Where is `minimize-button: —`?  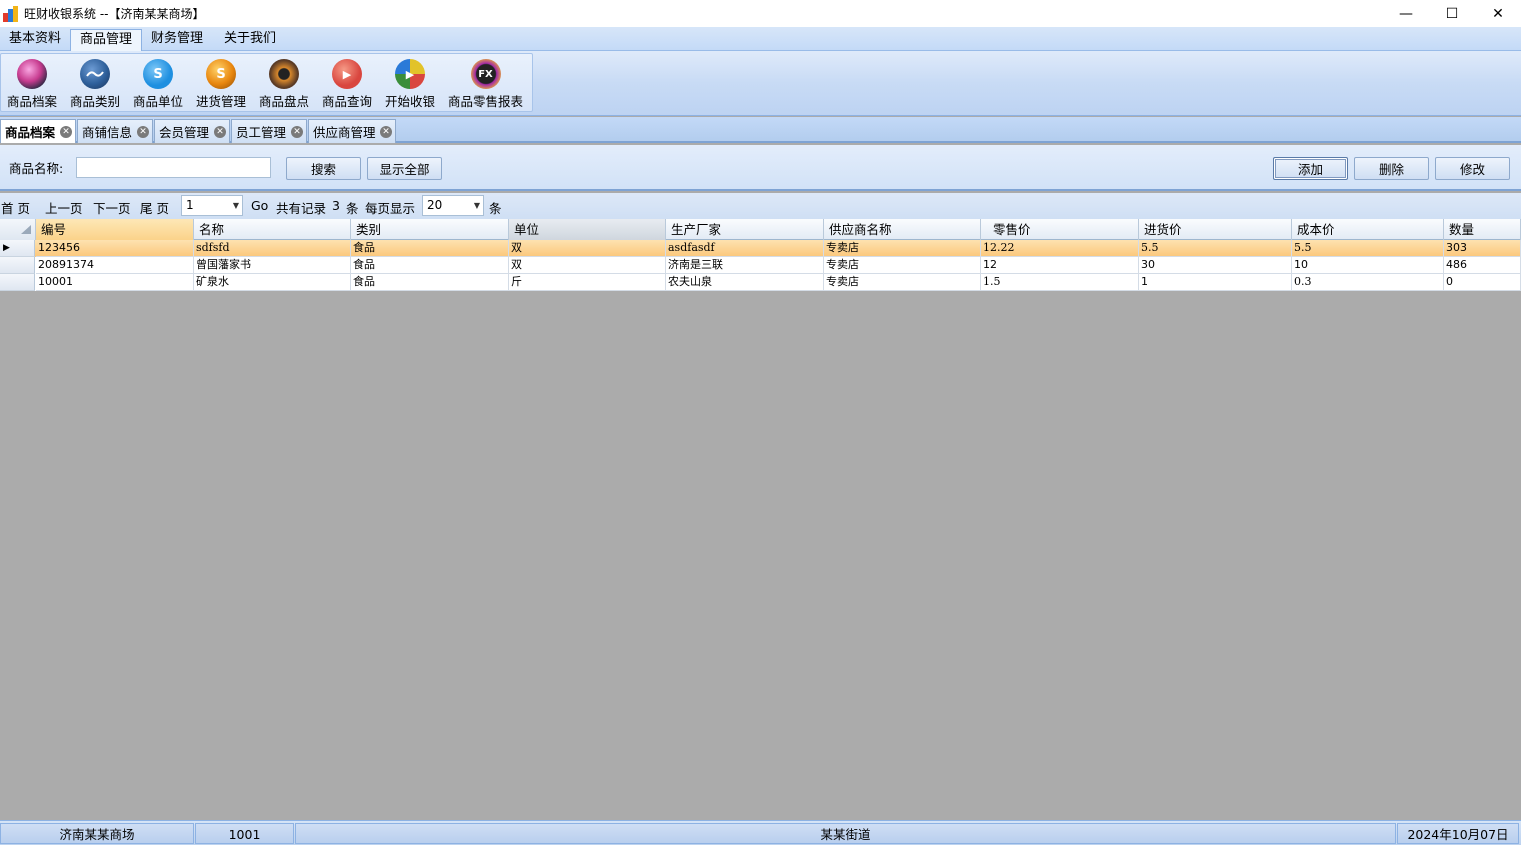 minimize-button: — is located at coordinates (1406, 13).